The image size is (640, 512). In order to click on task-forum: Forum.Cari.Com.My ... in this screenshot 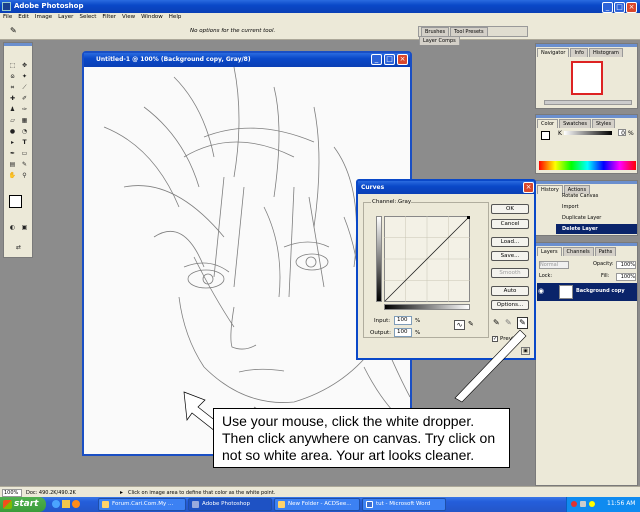, I will do `click(142, 504)`.